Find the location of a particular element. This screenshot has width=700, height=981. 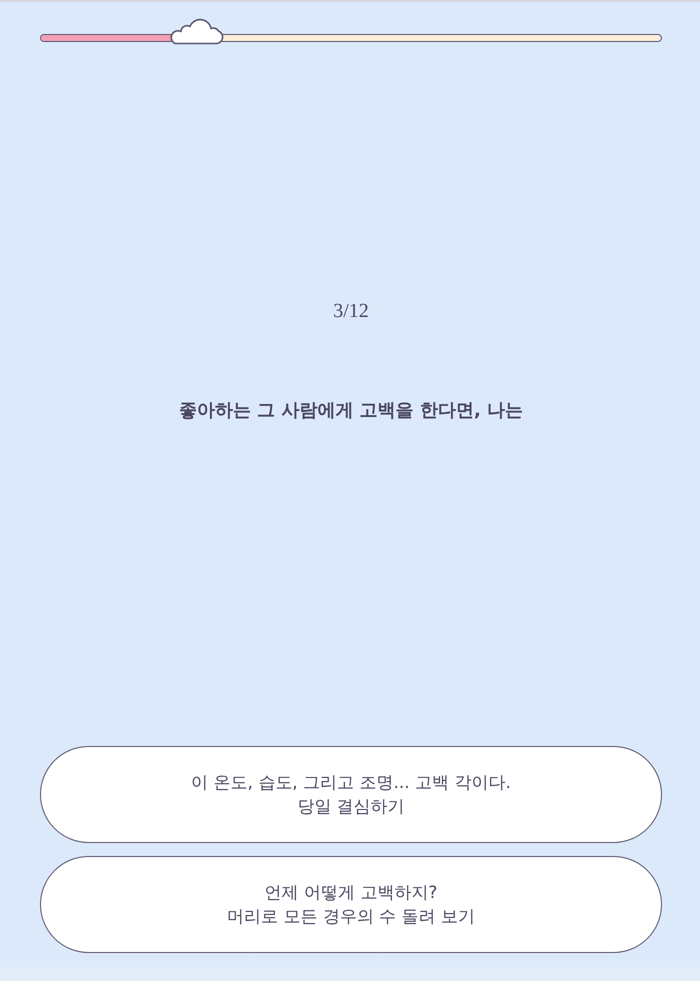

answer-option-button: 이 온도, 습도, 그리고 조명... 고백 각이다. 당일 결심하기 is located at coordinates (351, 794).